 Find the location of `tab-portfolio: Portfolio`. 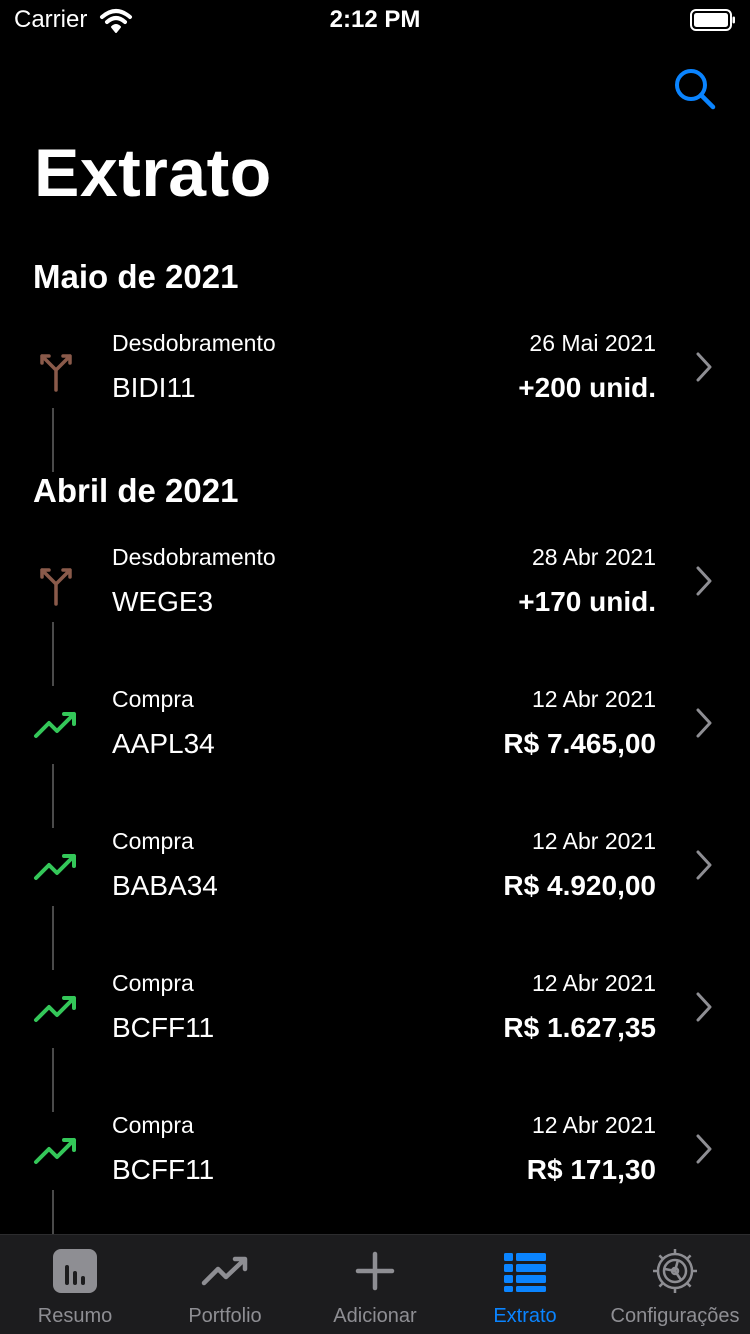

tab-portfolio: Portfolio is located at coordinates (225, 1284).